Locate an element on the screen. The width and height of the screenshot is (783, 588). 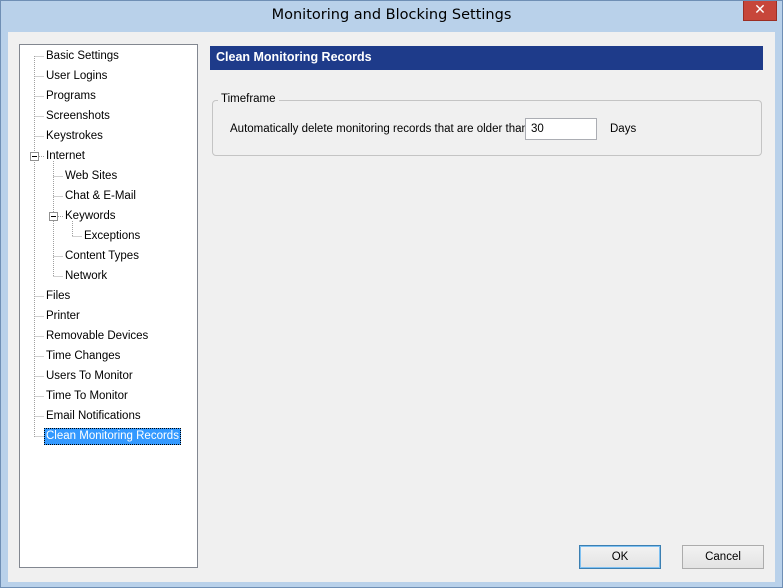
tree-item-content-types: Content Types is located at coordinates (102, 256).